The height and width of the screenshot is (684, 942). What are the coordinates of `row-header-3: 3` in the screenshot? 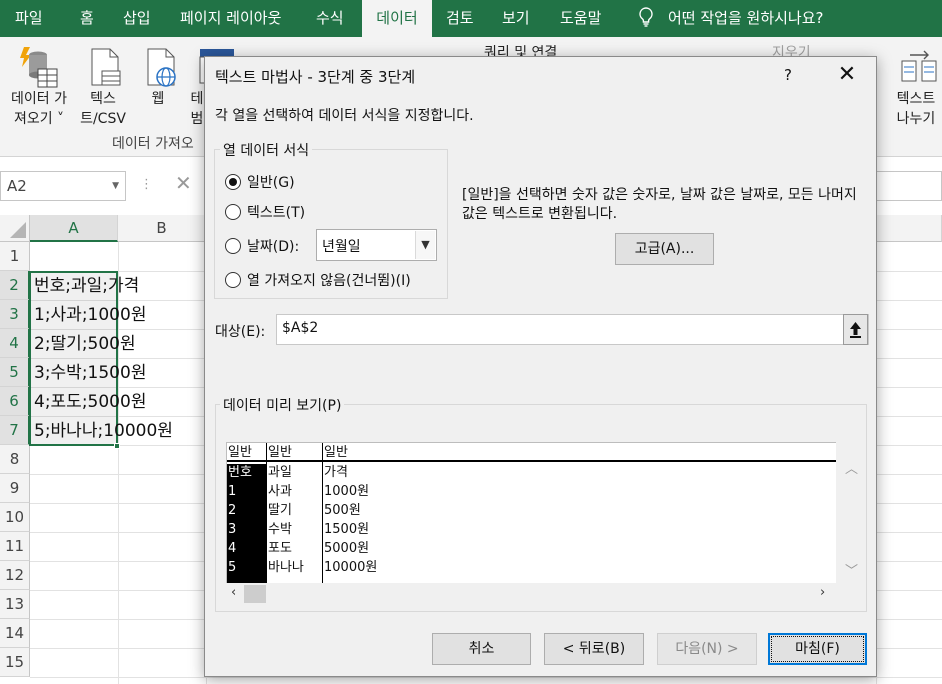 It's located at (15, 314).